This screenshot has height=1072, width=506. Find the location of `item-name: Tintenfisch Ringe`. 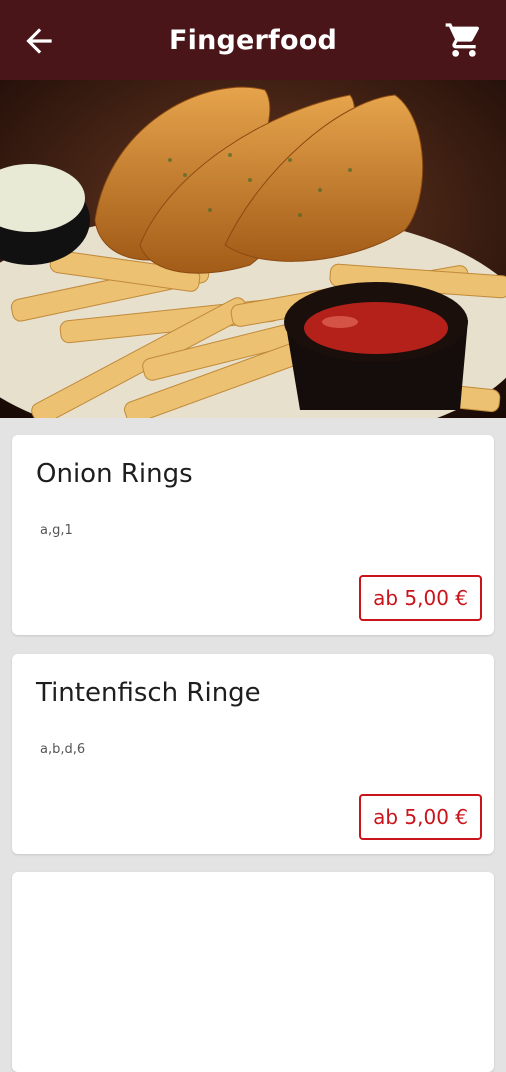

item-name: Tintenfisch Ringe is located at coordinates (148, 693).